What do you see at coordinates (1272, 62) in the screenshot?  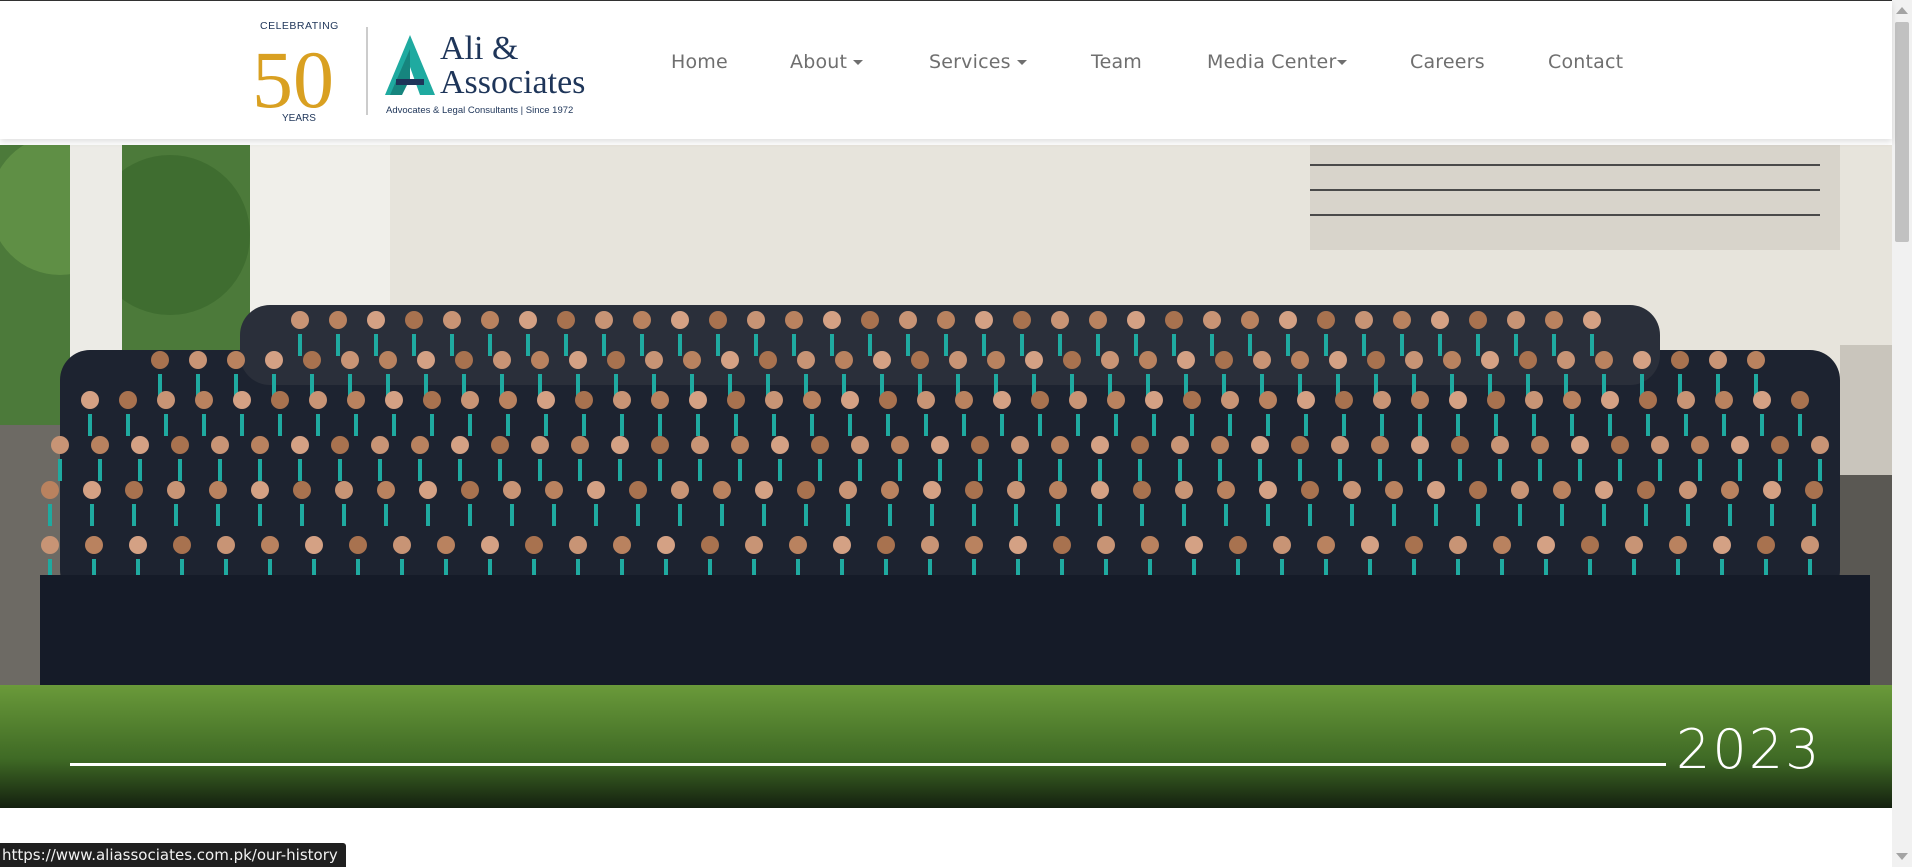 I see `nav-media-center-label: Media Center` at bounding box center [1272, 62].